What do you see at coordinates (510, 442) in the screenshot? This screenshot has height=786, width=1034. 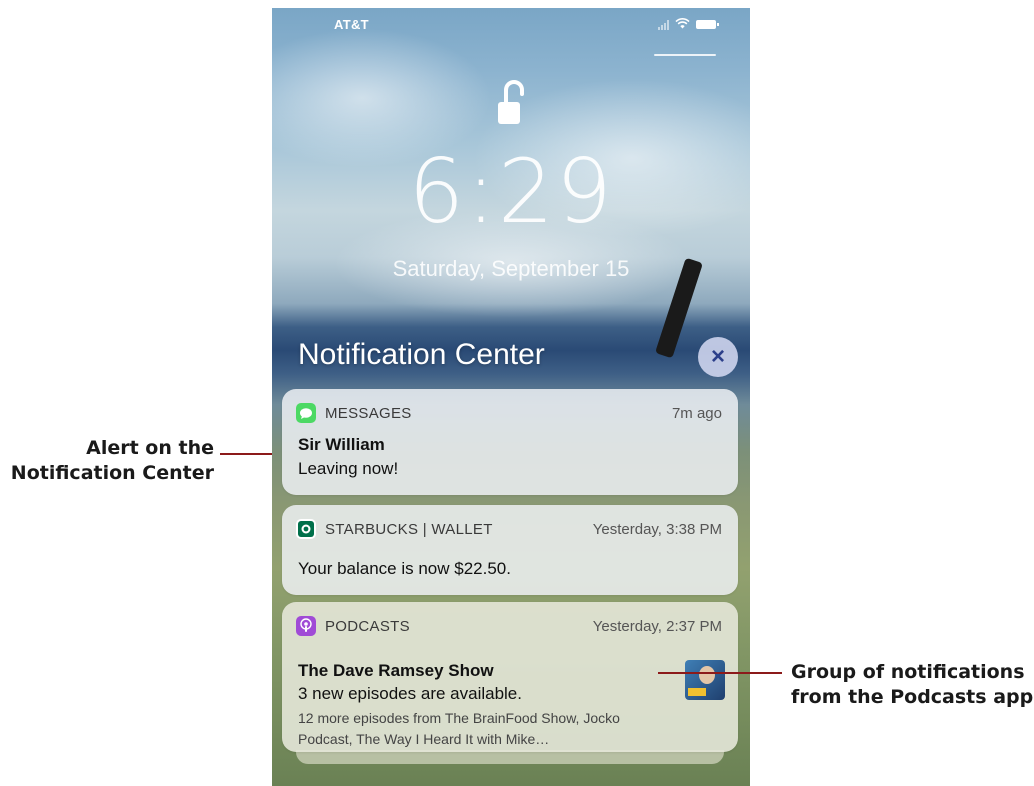 I see `notification-messages: MESSAGES 7m ago Sir William Leaving now!` at bounding box center [510, 442].